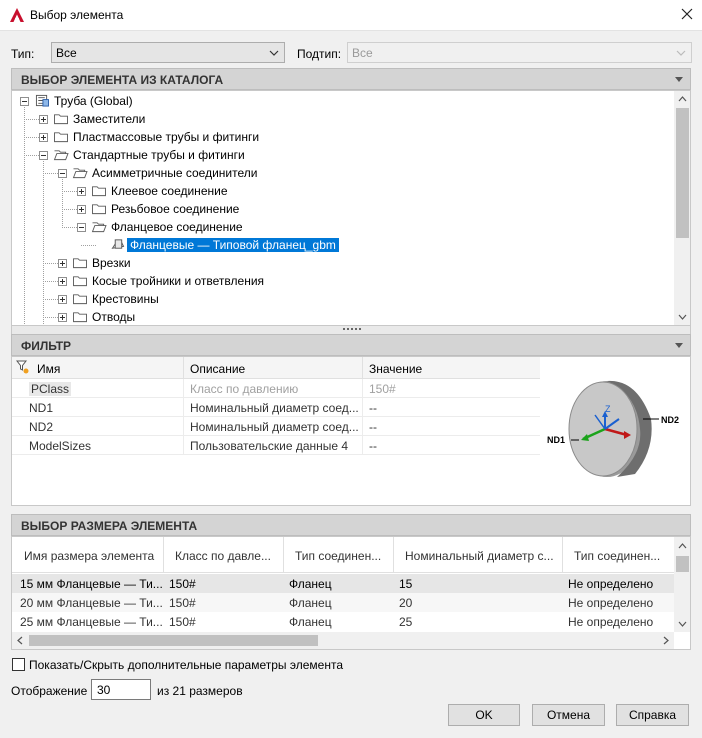 The image size is (702, 738). Describe the element at coordinates (342, 119) in the screenshot. I see `tree-item: Заместители` at that location.